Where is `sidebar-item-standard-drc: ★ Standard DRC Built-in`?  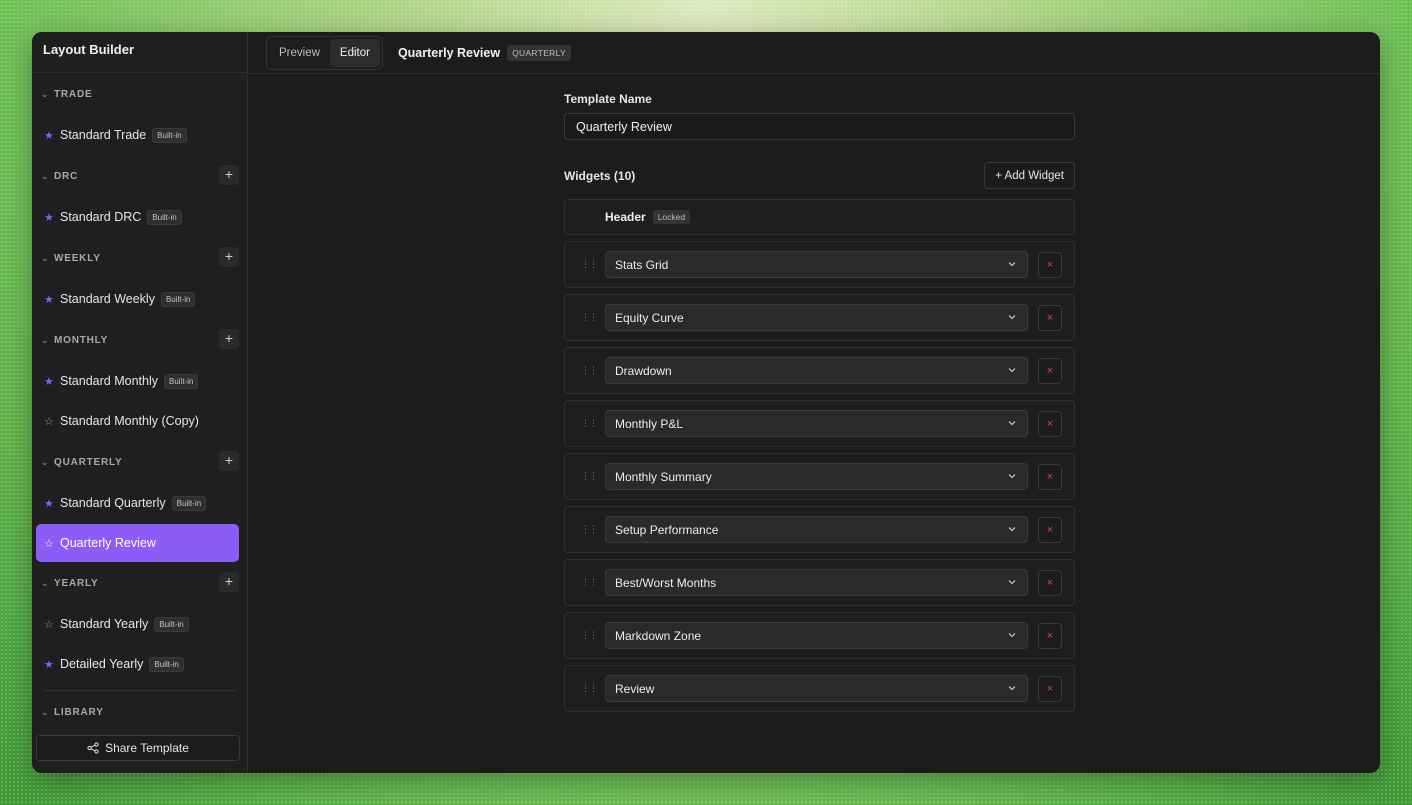 sidebar-item-standard-drc: ★ Standard DRC Built-in is located at coordinates (137, 217).